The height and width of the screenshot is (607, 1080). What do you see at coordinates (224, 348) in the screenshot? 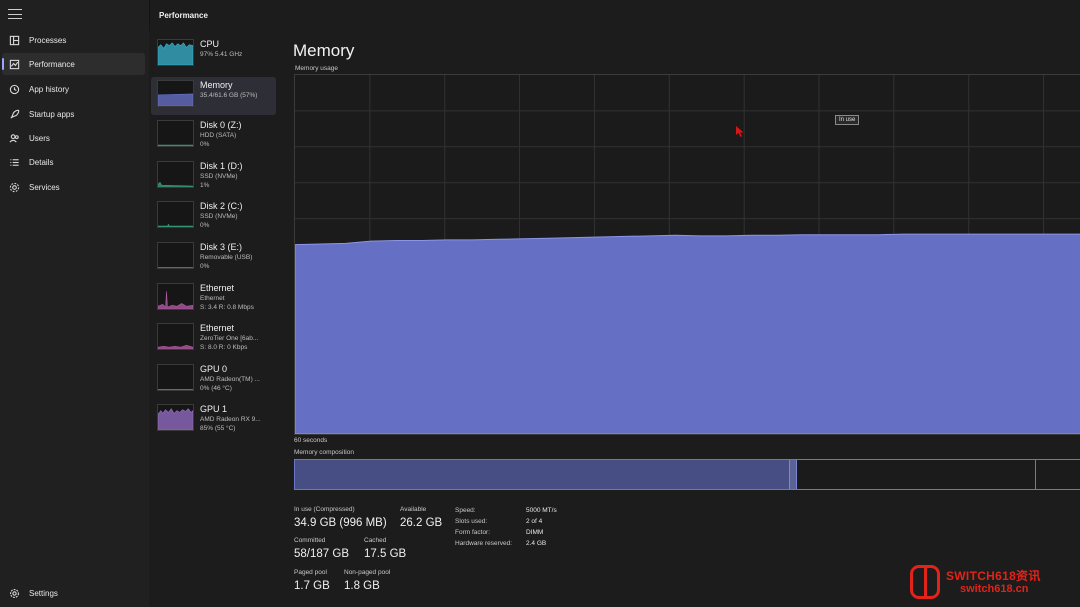
I see `device-usage: S: 8.0 R: 0 Kbps` at bounding box center [224, 348].